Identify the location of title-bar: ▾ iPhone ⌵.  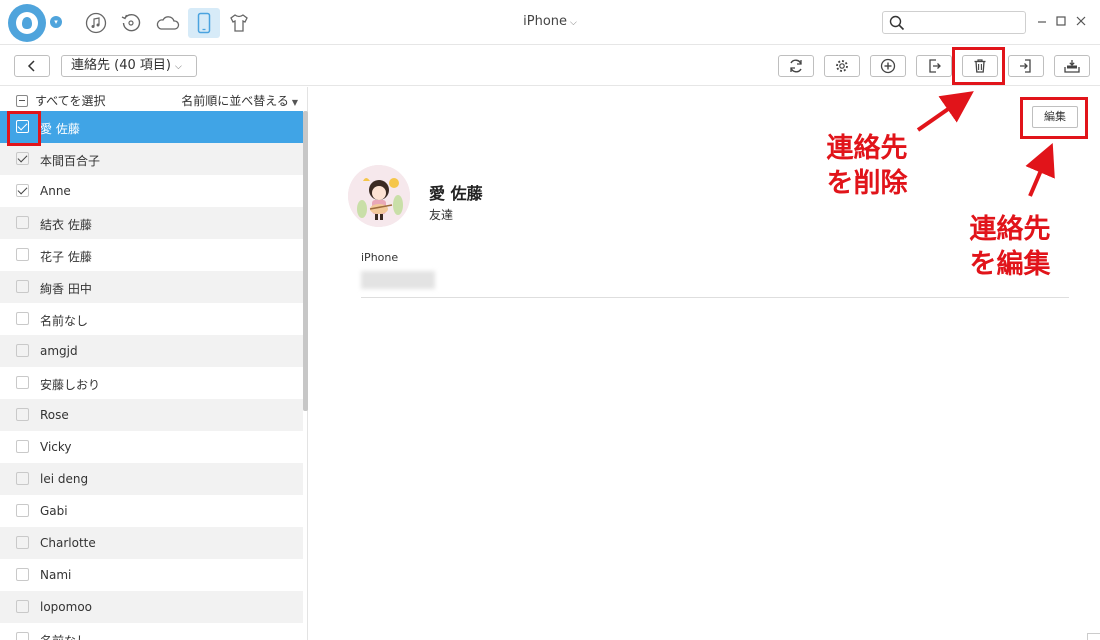
(550, 22).